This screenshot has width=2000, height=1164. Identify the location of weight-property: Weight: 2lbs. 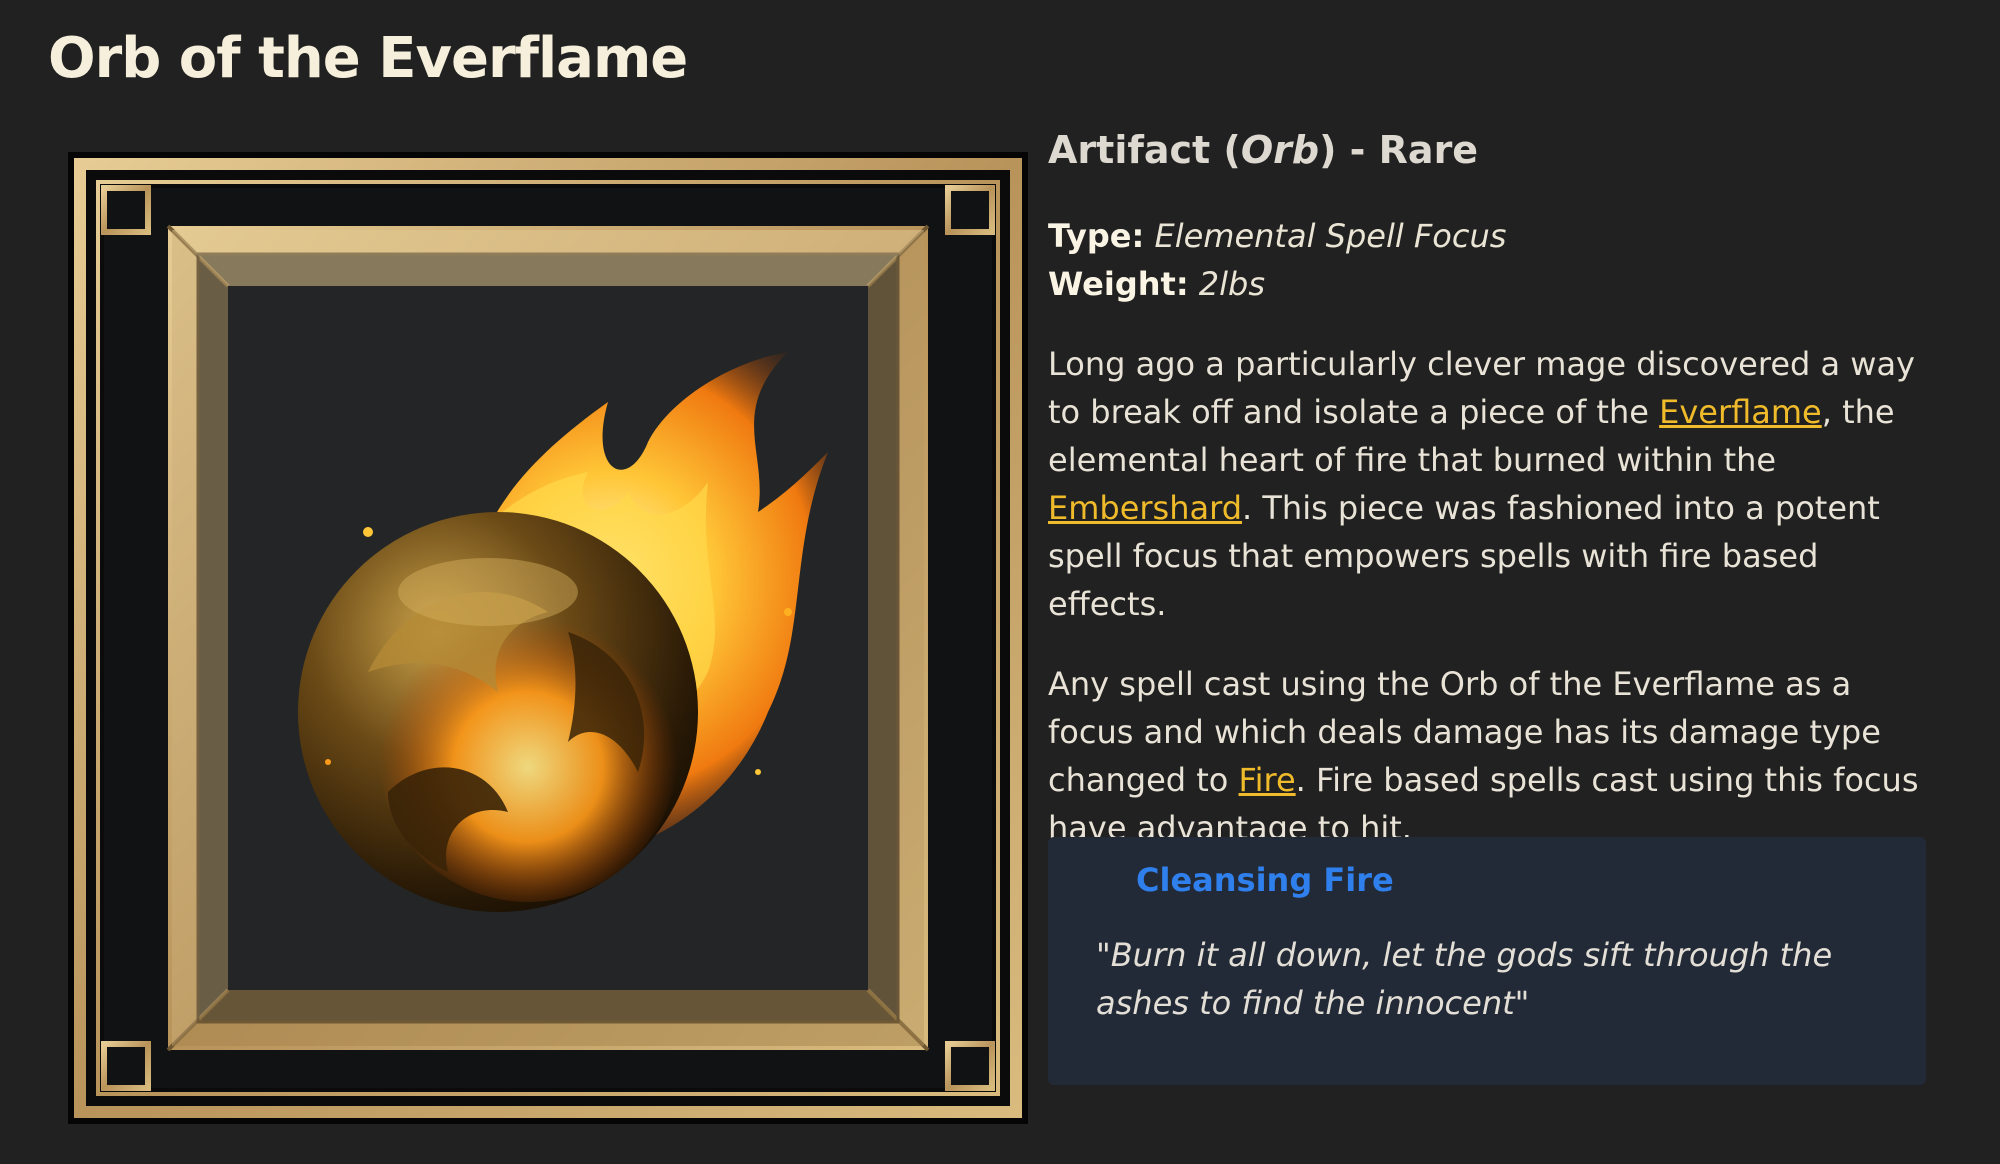
(1488, 284).